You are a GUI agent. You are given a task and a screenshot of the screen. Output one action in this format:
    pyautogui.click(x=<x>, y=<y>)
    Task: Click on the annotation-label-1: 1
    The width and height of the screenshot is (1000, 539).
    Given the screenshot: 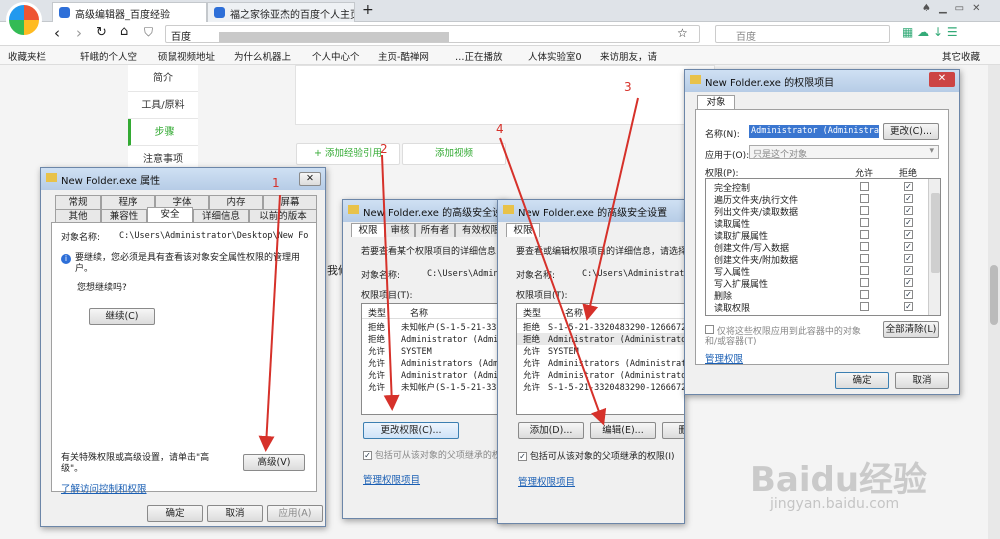 What is the action you would take?
    pyautogui.click(x=276, y=183)
    